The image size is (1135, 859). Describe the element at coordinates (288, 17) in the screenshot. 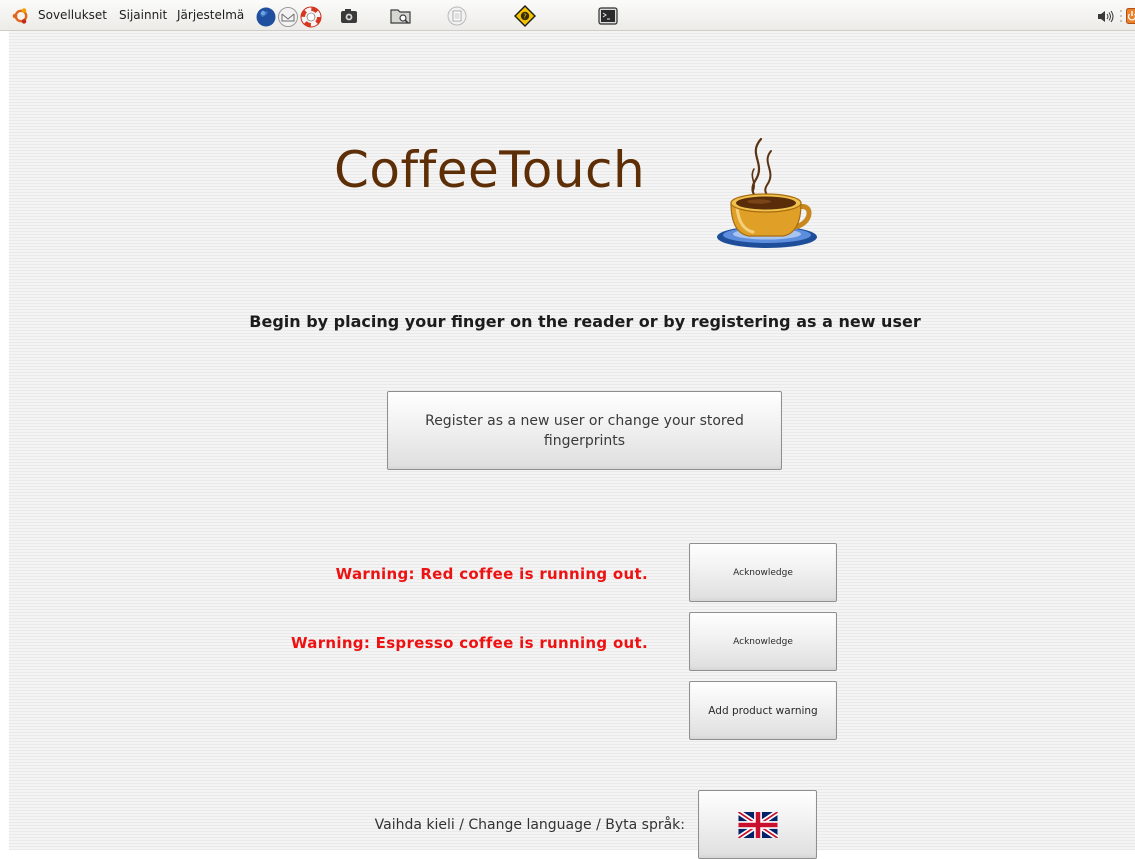

I see `mail-icon` at that location.